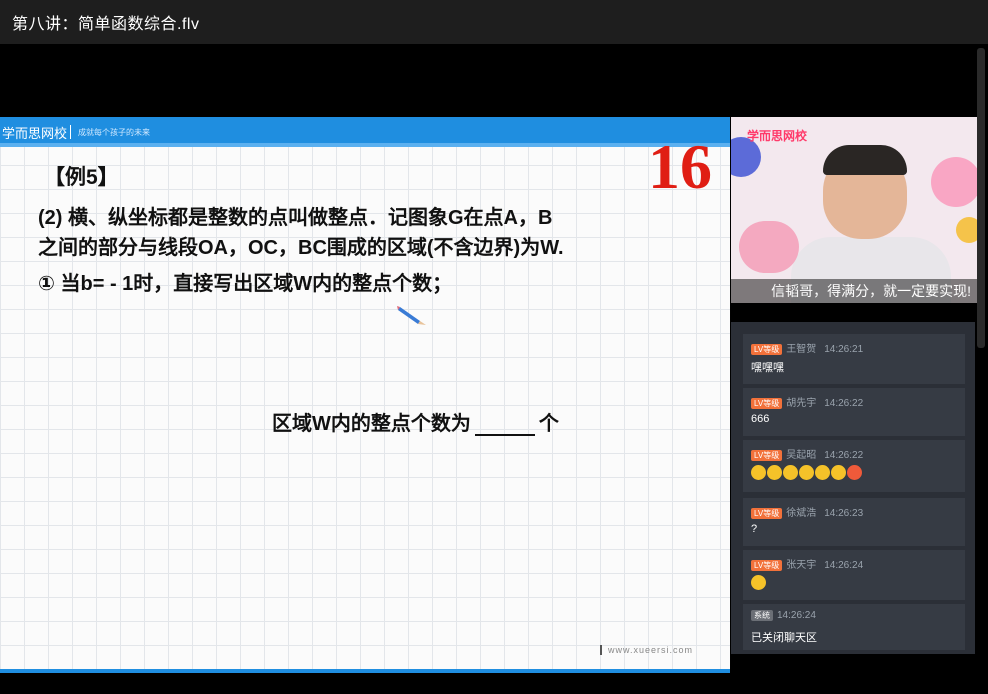 Image resolution: width=988 pixels, height=694 pixels. I want to click on example-label: 【例5】, so click(81, 177).